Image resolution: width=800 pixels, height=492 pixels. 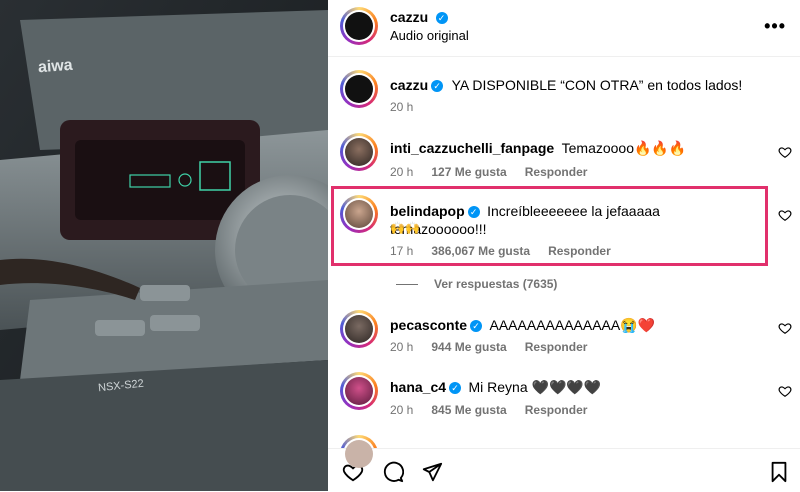 I want to click on view-replies-divider, so click(x=407, y=284).